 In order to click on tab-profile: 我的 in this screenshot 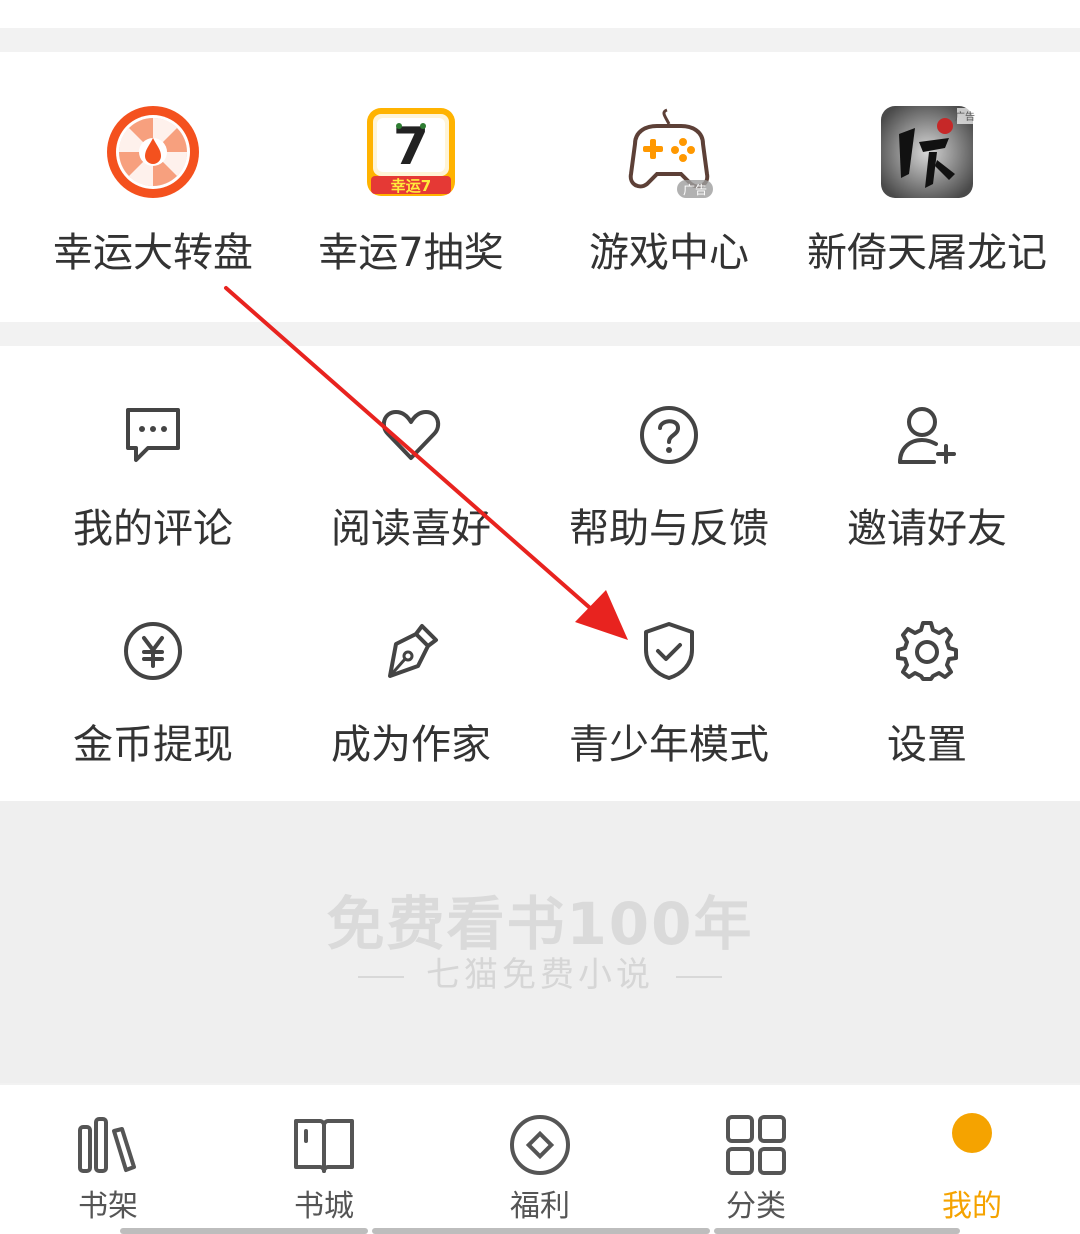, I will do `click(972, 1159)`.